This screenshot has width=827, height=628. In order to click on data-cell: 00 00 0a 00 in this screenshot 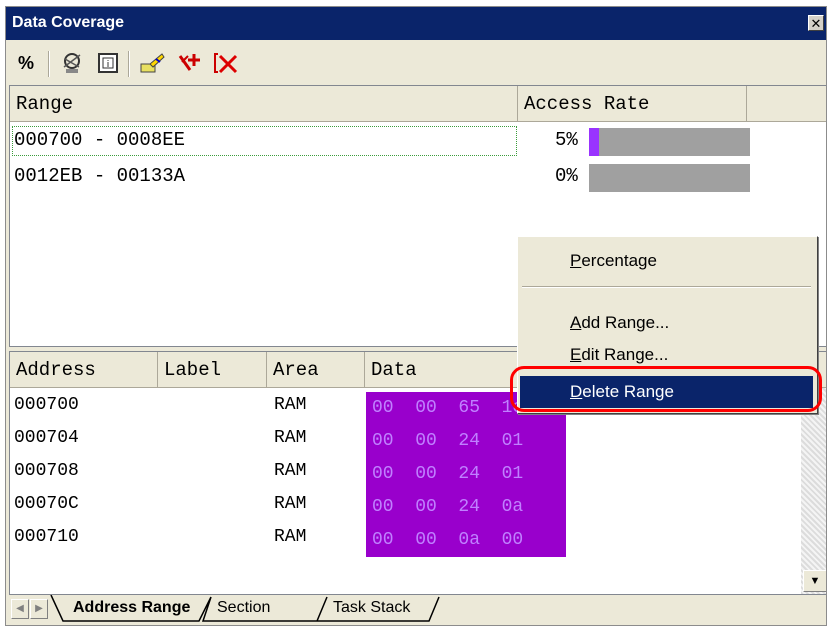, I will do `click(466, 540)`.